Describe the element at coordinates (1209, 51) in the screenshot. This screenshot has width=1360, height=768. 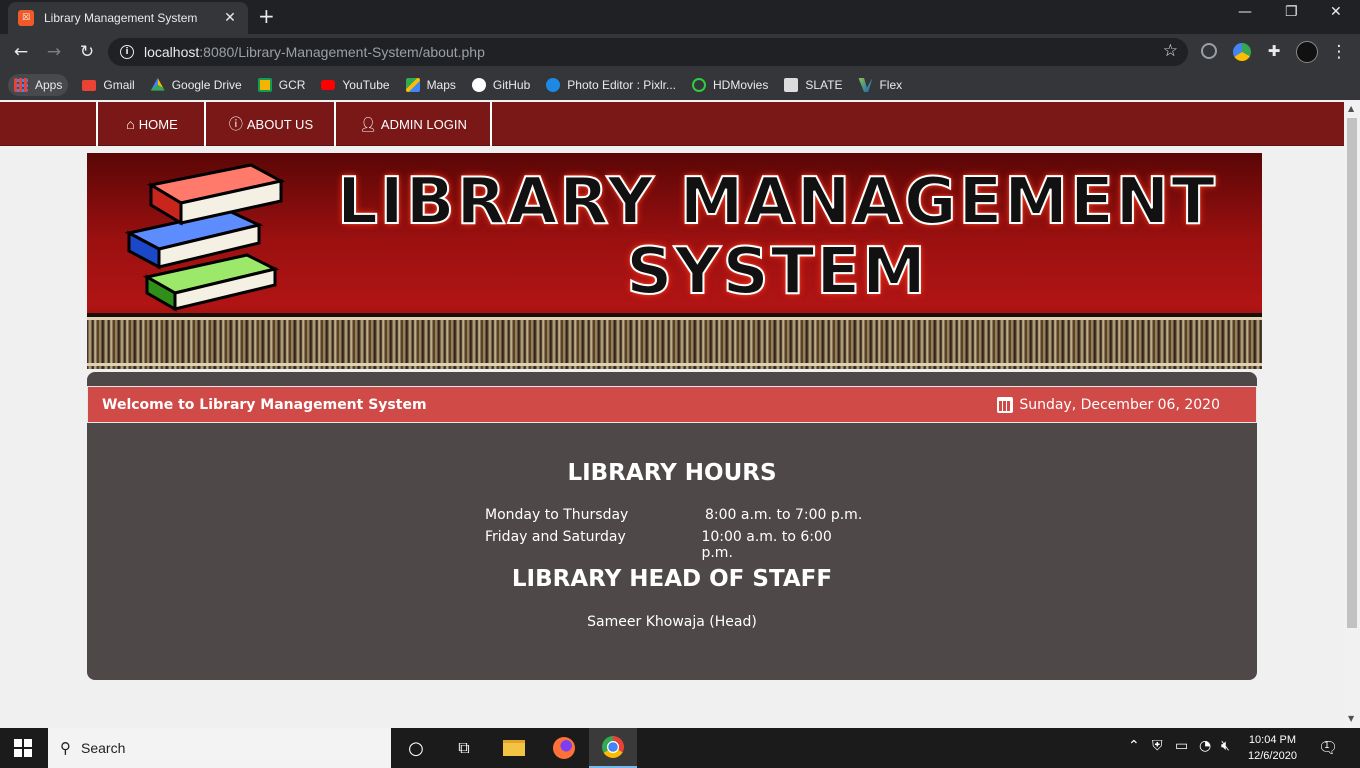
I see `extension-circle-icon` at that location.